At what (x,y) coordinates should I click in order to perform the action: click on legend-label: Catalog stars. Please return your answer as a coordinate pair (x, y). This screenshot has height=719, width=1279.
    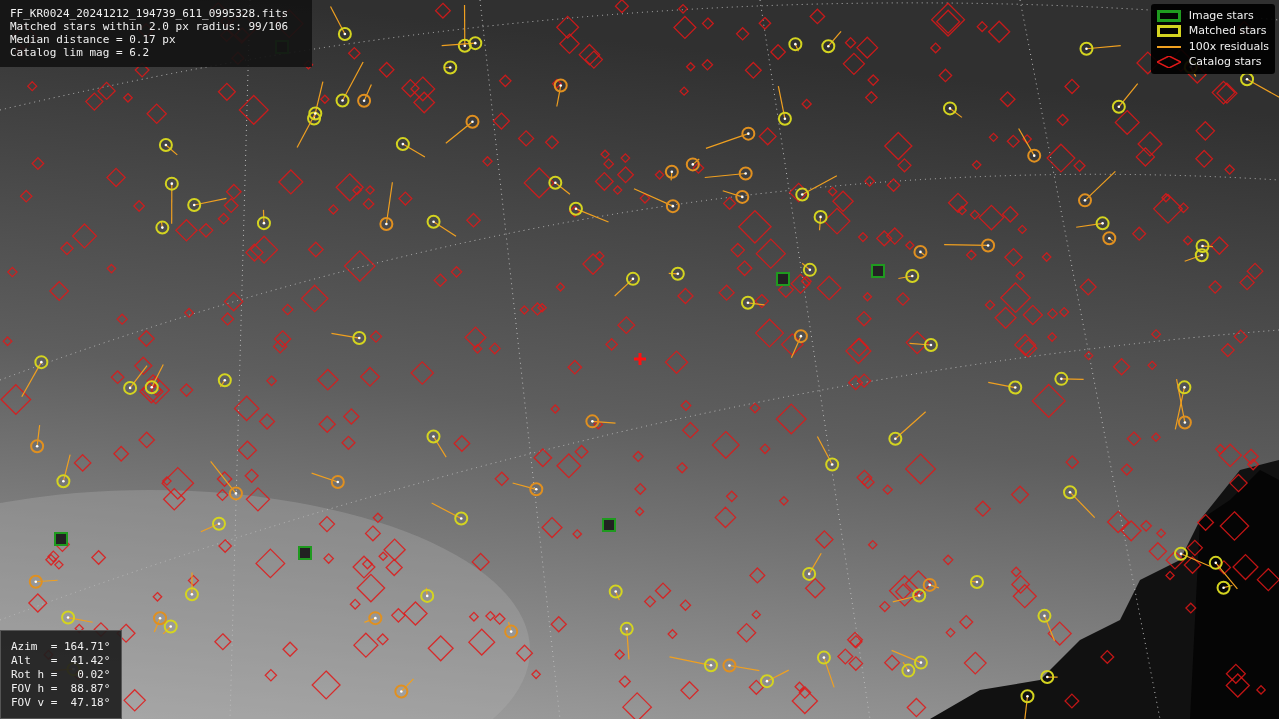
    Looking at the image, I should click on (1225, 62).